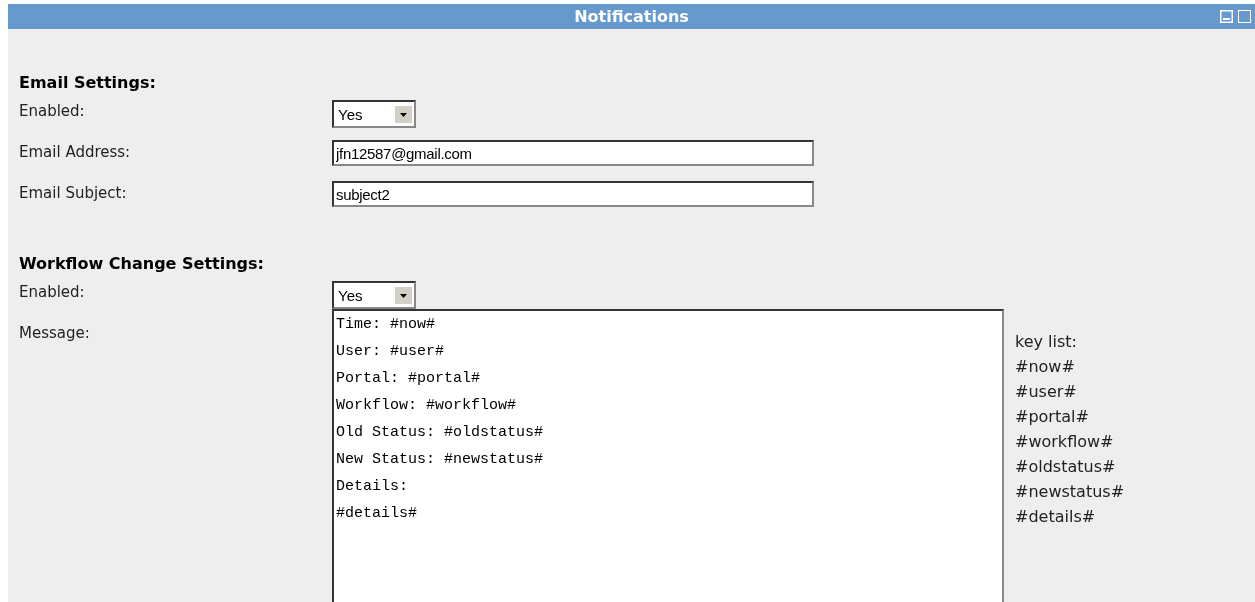 Image resolution: width=1255 pixels, height=602 pixels. I want to click on maximize-icon, so click(1244, 16).